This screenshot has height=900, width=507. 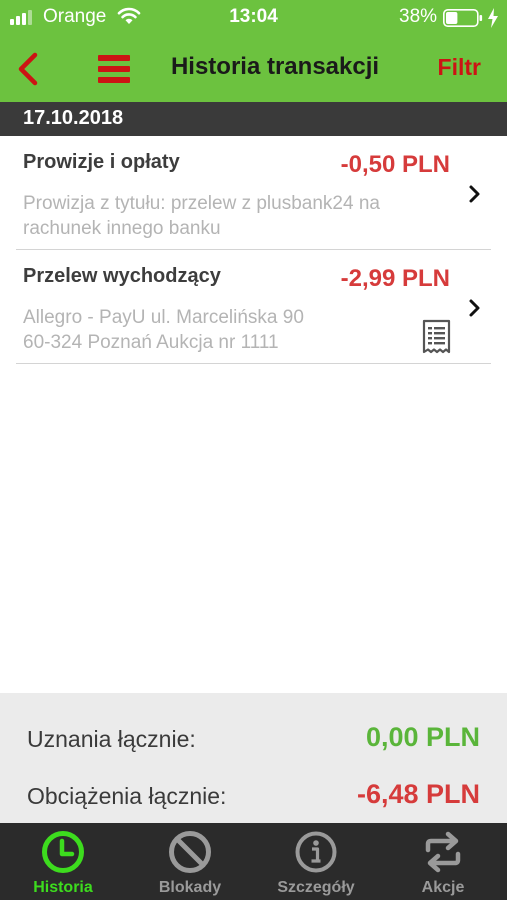 I want to click on swap-arrows-icon, so click(x=443, y=852).